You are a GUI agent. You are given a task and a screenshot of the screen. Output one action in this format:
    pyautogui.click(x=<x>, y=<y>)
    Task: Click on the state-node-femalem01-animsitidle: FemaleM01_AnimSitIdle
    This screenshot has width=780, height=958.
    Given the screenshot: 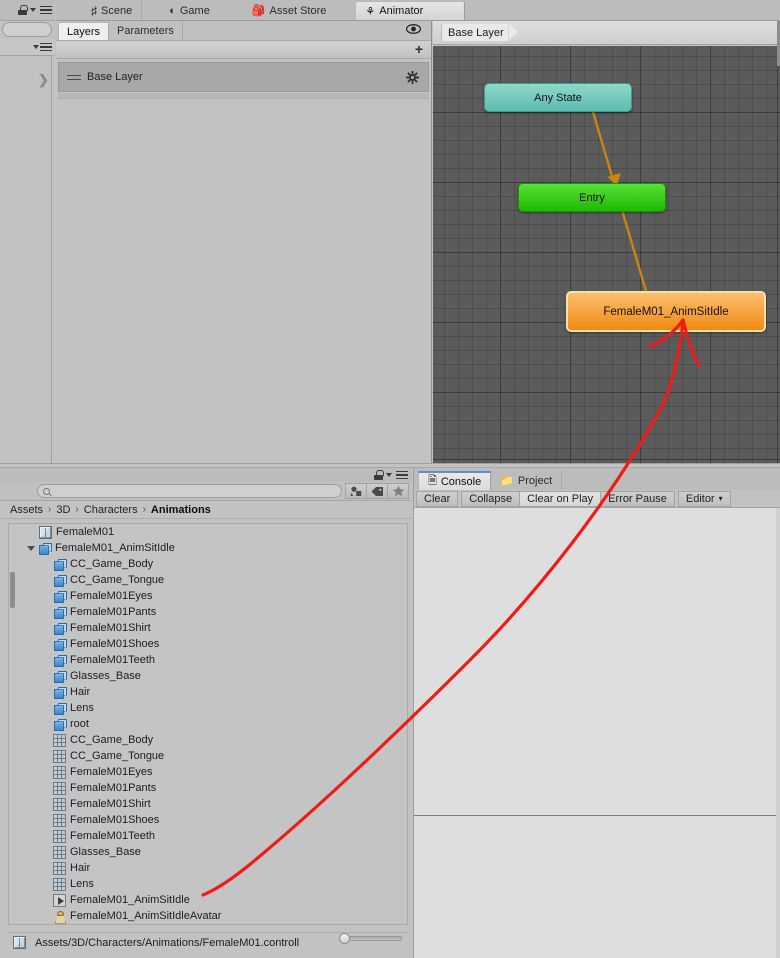 What is the action you would take?
    pyautogui.click(x=666, y=311)
    